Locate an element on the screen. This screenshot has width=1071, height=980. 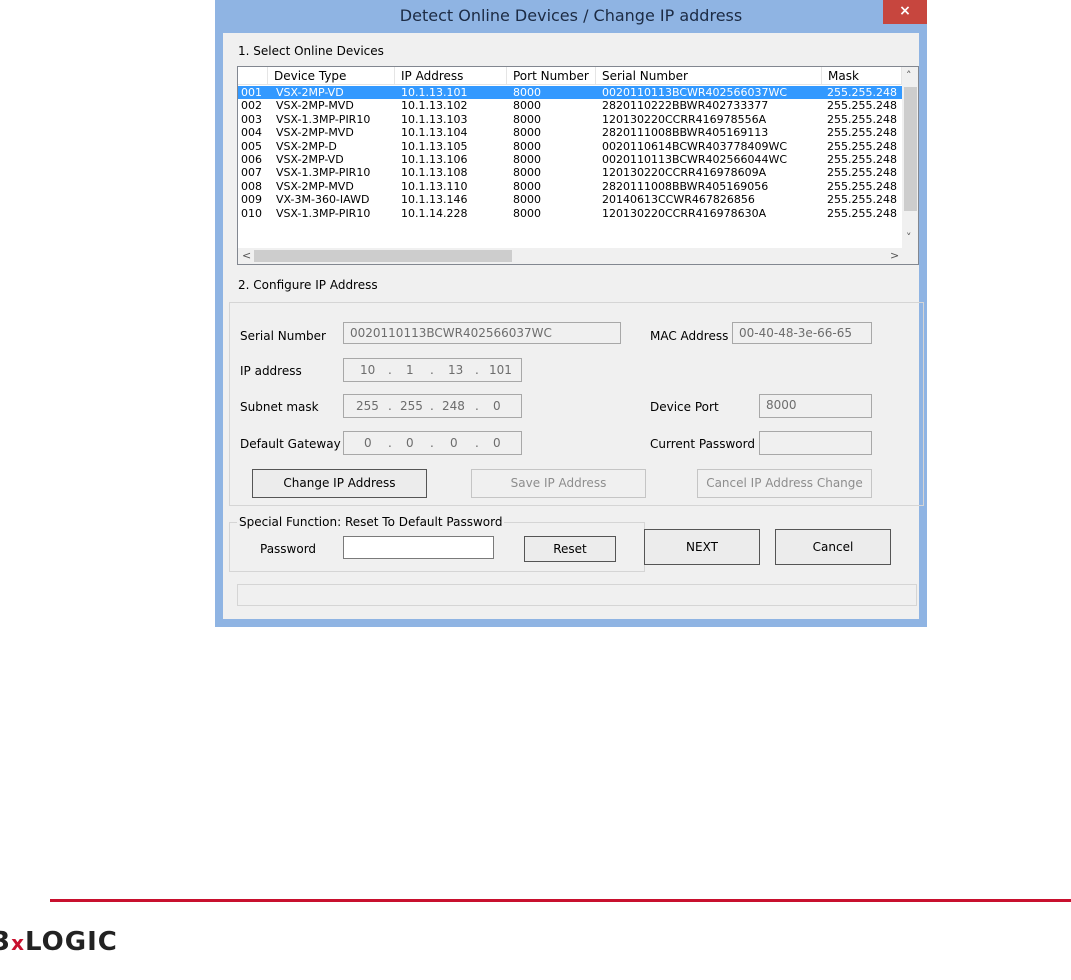
scroll-up-arrow-icon: ˄ is located at coordinates (909, 75).